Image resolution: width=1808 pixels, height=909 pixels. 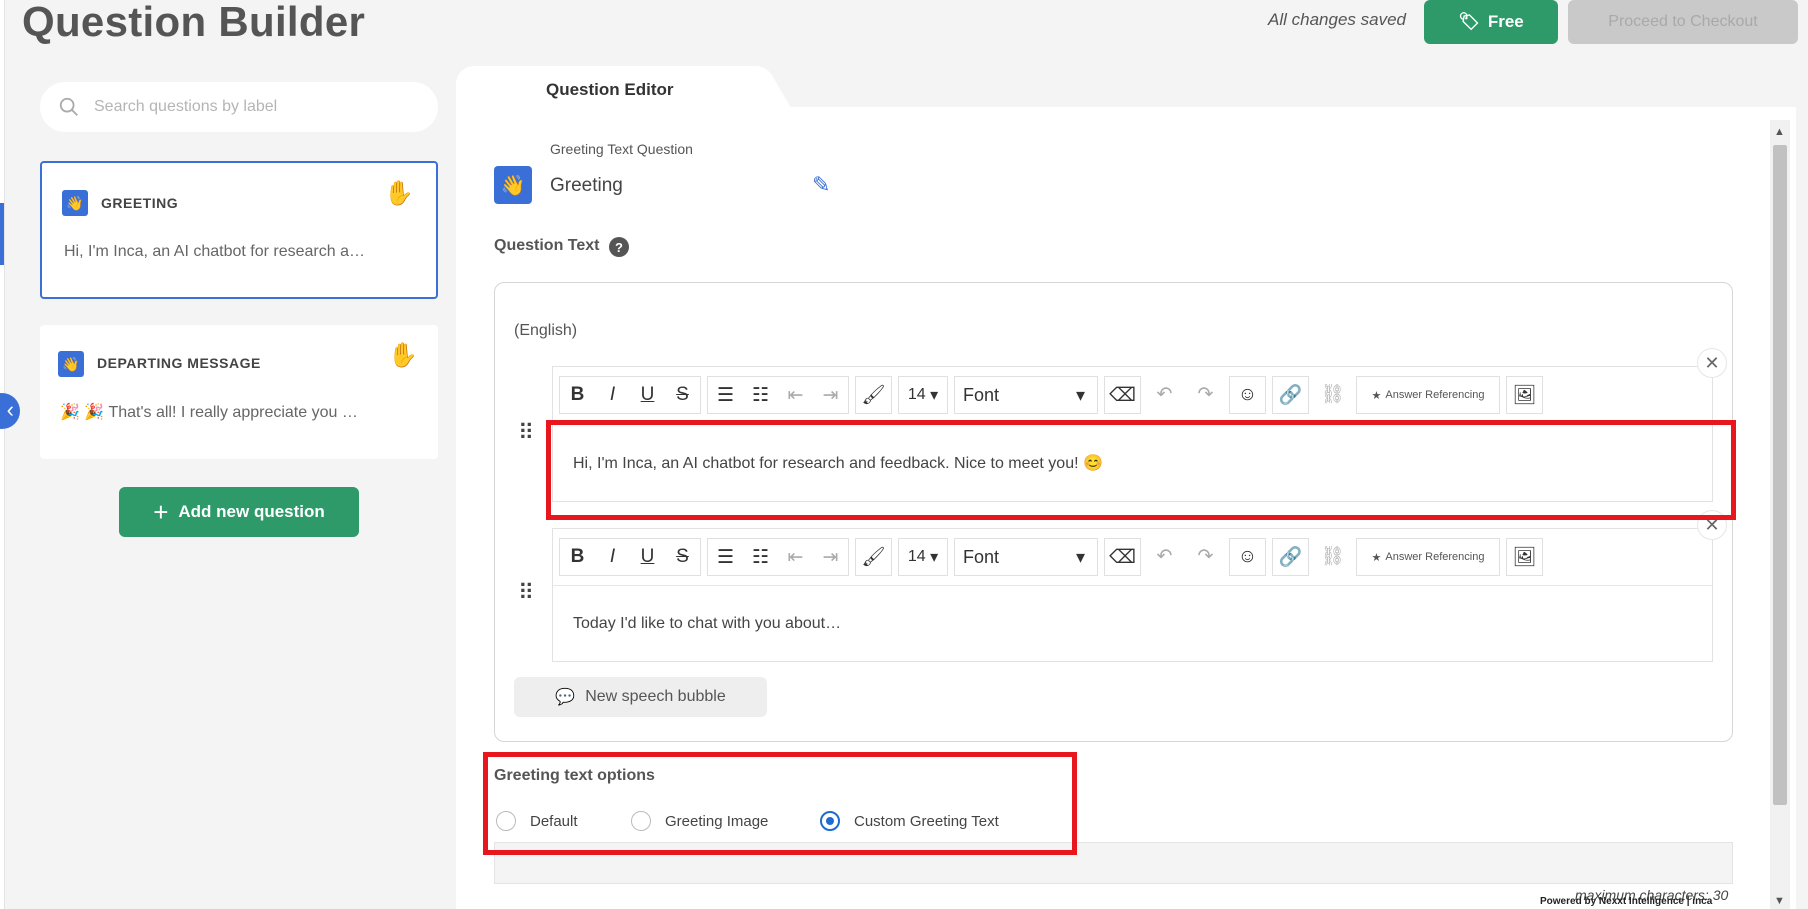 I want to click on add-question-label: Add new question, so click(x=251, y=511).